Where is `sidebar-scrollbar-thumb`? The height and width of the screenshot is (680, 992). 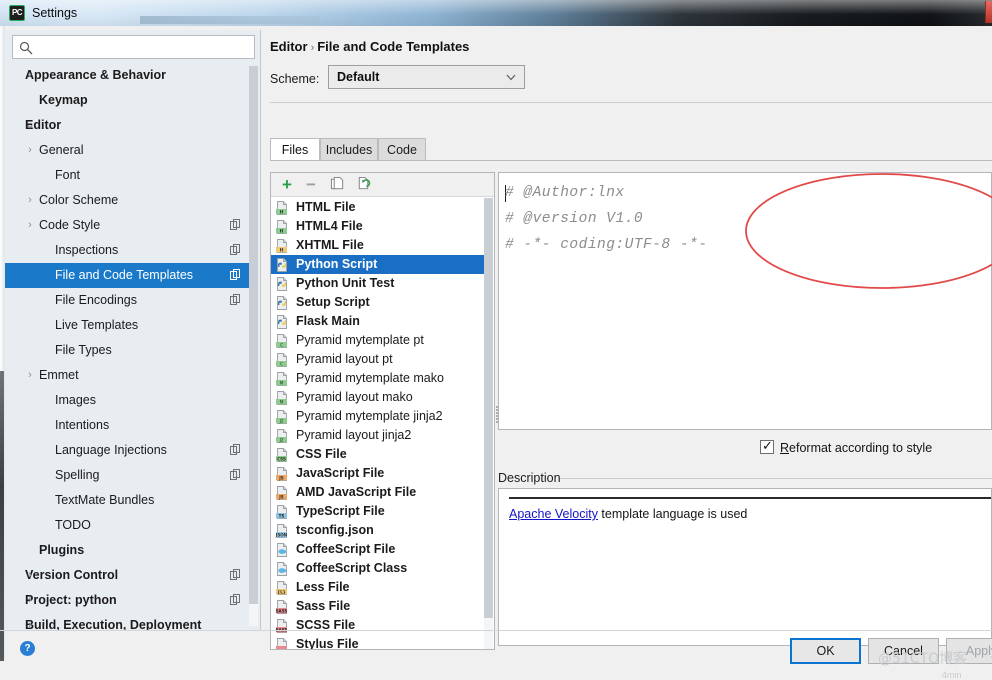 sidebar-scrollbar-thumb is located at coordinates (253, 335).